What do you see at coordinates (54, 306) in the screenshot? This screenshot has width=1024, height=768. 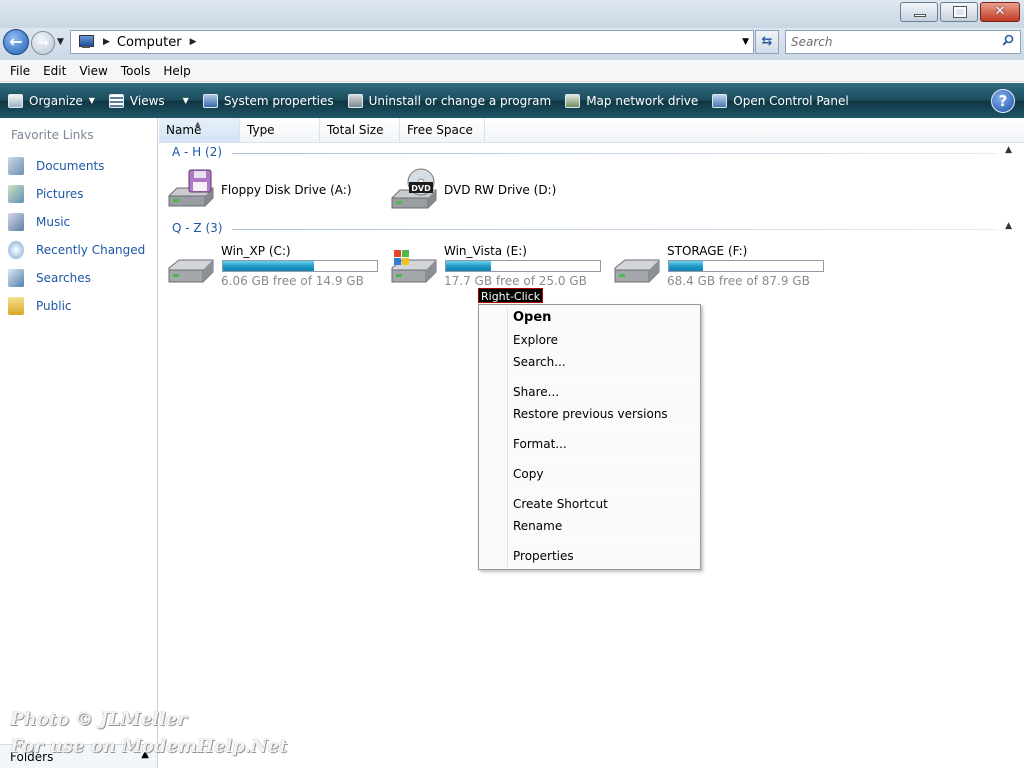 I see `favorite-link-label: Public` at bounding box center [54, 306].